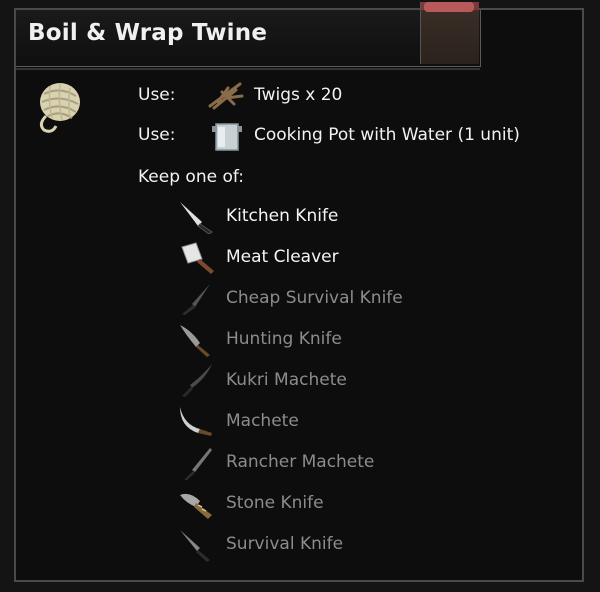 This screenshot has height=592, width=600. Describe the element at coordinates (248, 69) in the screenshot. I see `title-divider` at that location.